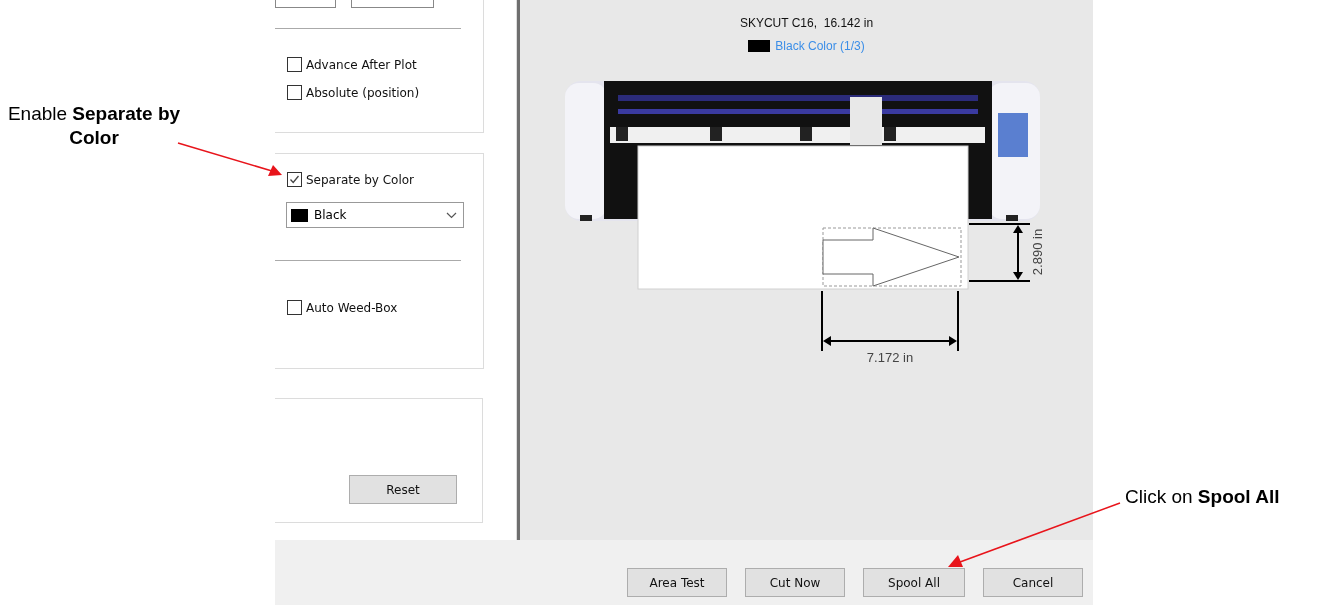  What do you see at coordinates (375, 215) in the screenshot?
I see `color-dropdown: Black` at bounding box center [375, 215].